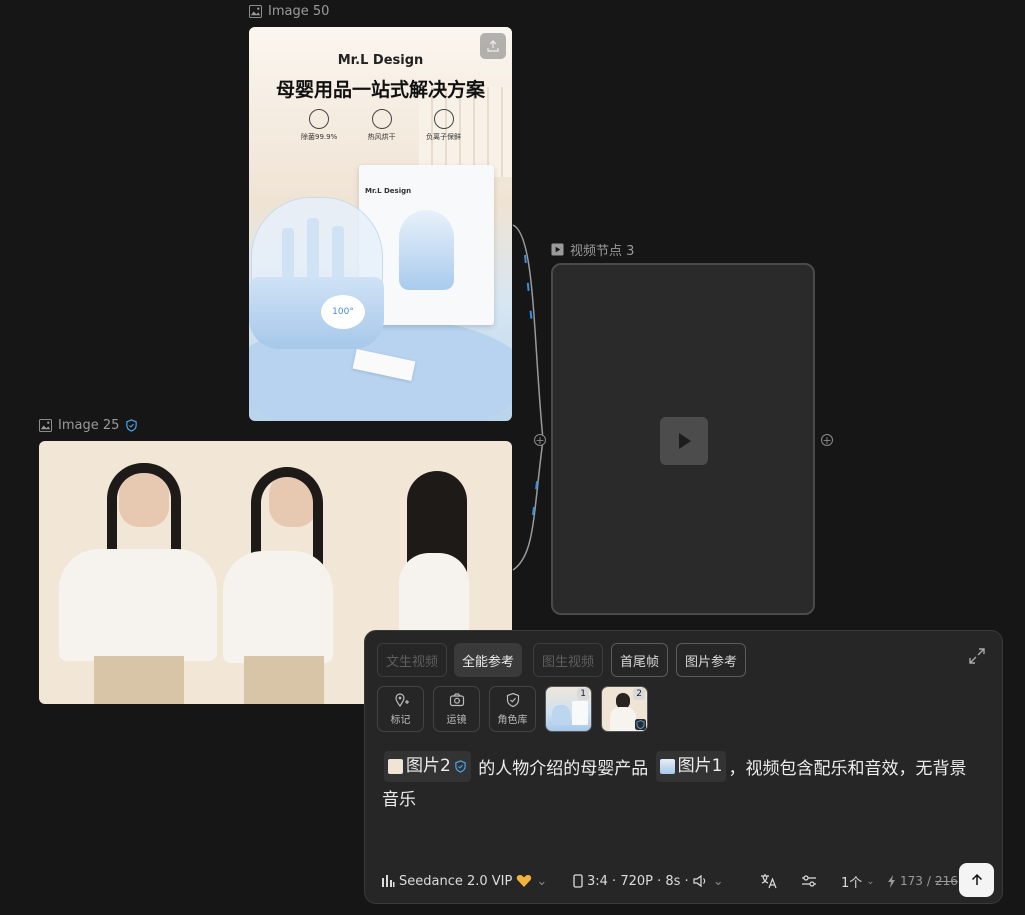 Image resolution: width=1025 pixels, height=915 pixels. Describe the element at coordinates (380, 90) in the screenshot. I see `headline-text: 母婴用品一站式解决方案` at that location.